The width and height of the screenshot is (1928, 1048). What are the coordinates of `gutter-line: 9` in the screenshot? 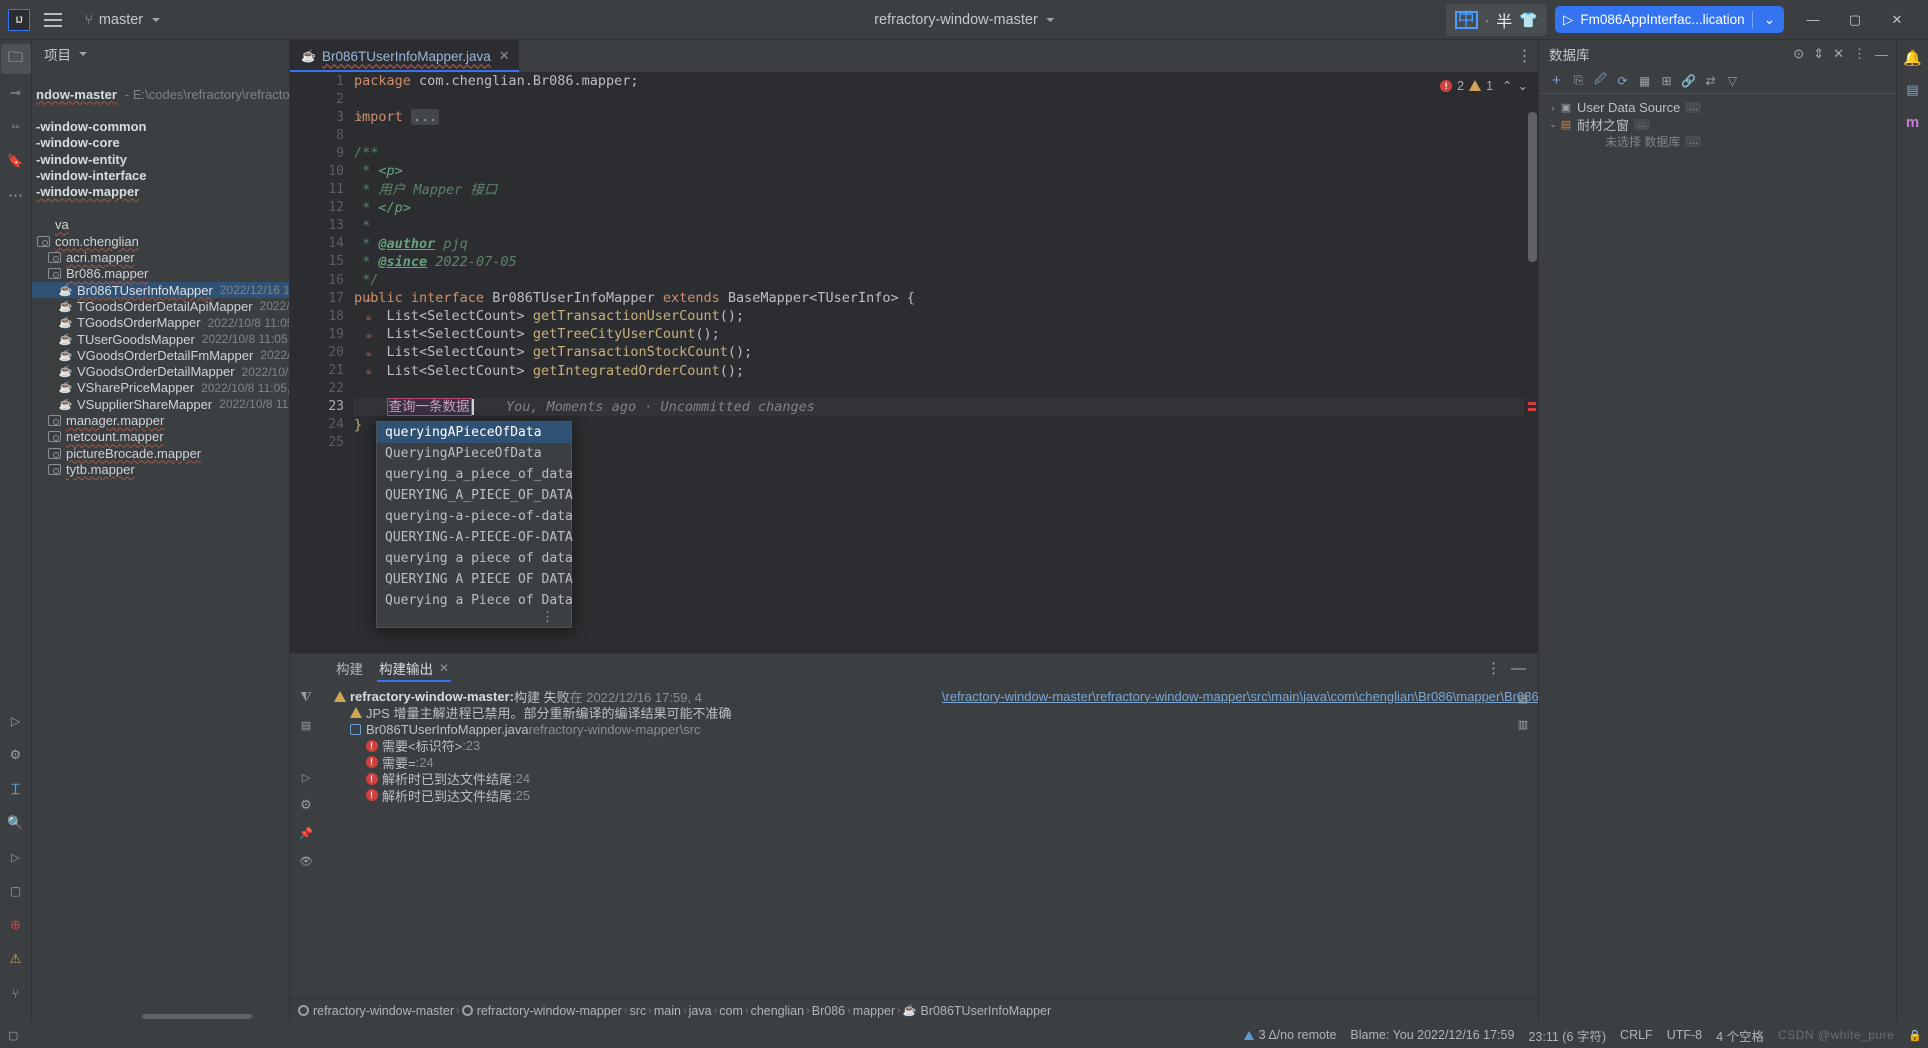 It's located at (320, 153).